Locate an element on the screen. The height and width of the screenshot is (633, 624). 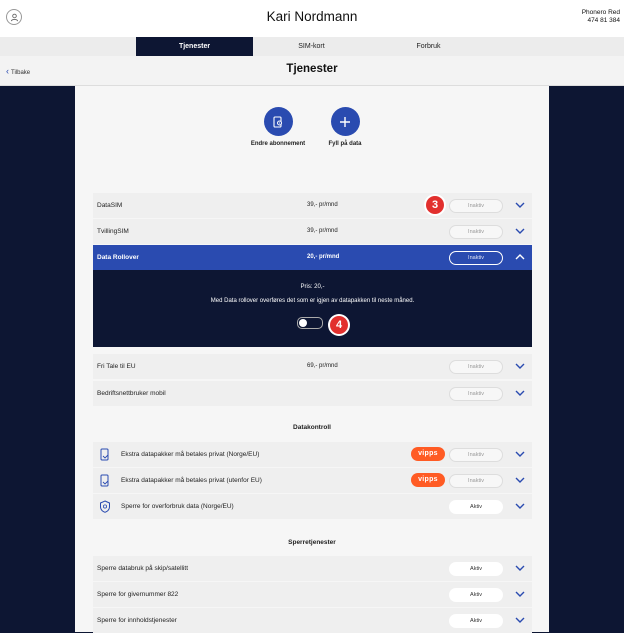
account-info: Phonero Red 474 81 384 is located at coordinates (601, 17).